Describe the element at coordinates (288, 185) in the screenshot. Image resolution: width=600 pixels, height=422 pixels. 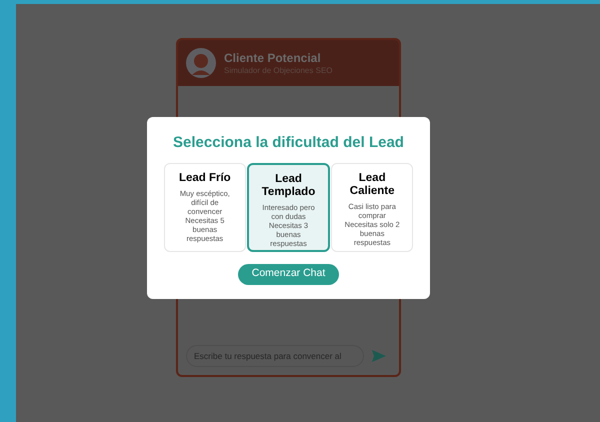
I see `option-title: Lead Templado` at that location.